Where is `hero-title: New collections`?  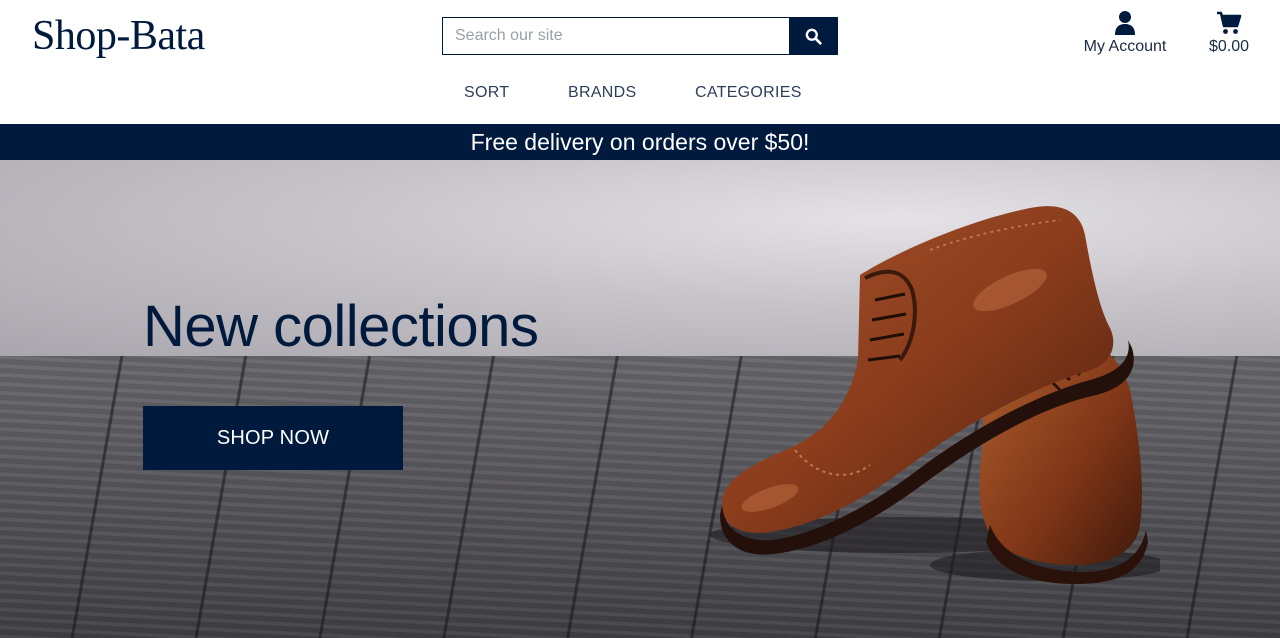
hero-title: New collections is located at coordinates (341, 326).